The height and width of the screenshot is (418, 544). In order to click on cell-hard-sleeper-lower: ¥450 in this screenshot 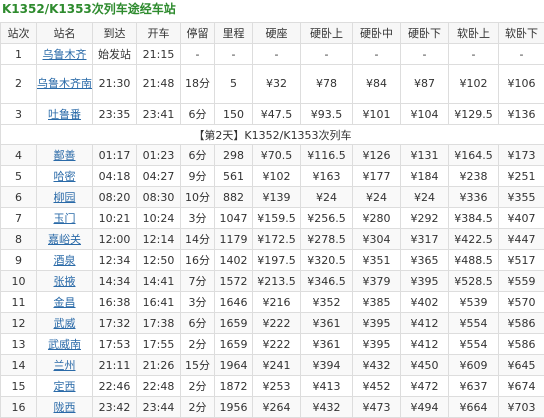, I will do `click(425, 365)`.